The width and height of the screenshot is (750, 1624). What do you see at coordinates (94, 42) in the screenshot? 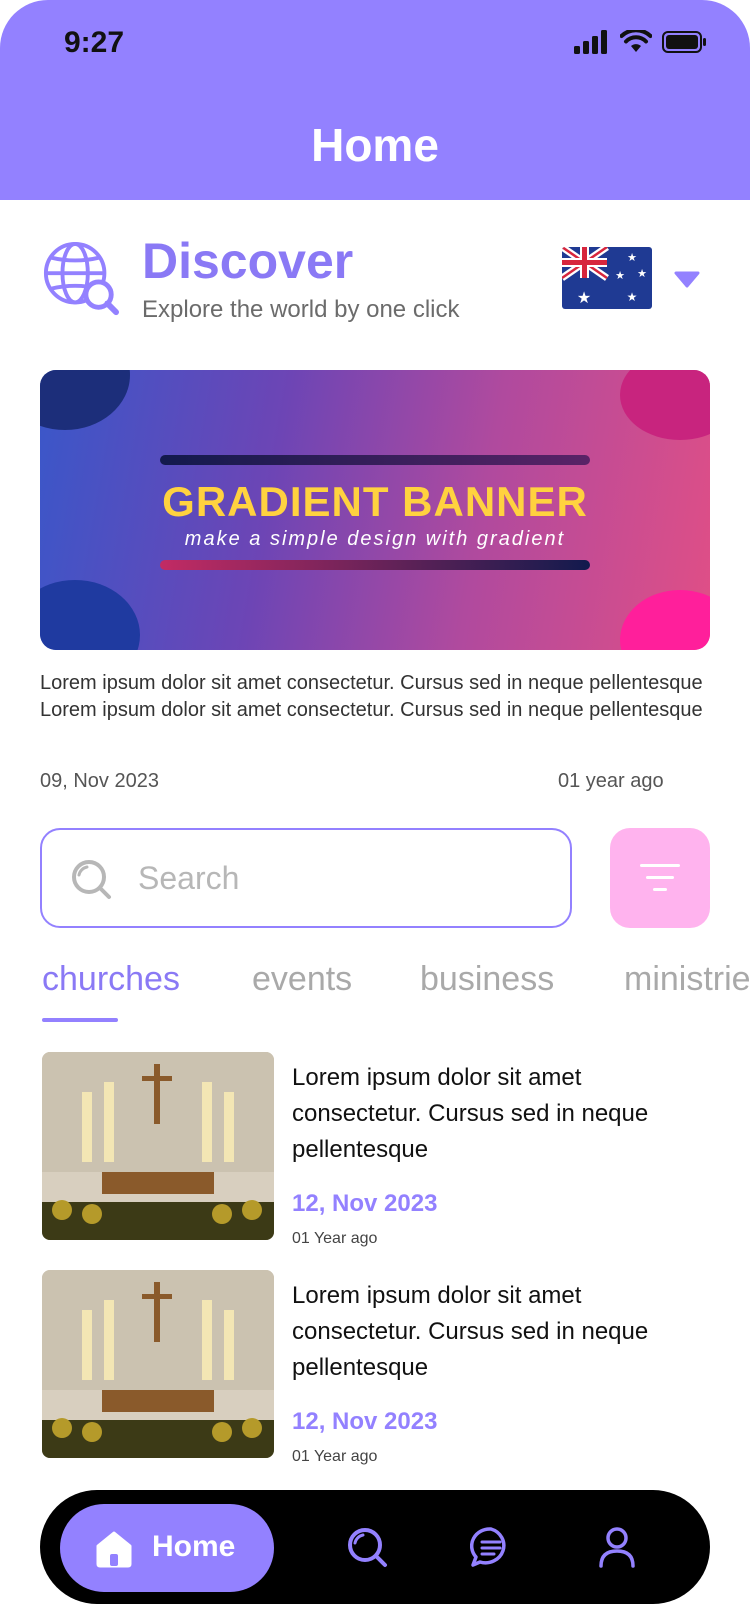
I see `status-time: 9:27` at bounding box center [94, 42].